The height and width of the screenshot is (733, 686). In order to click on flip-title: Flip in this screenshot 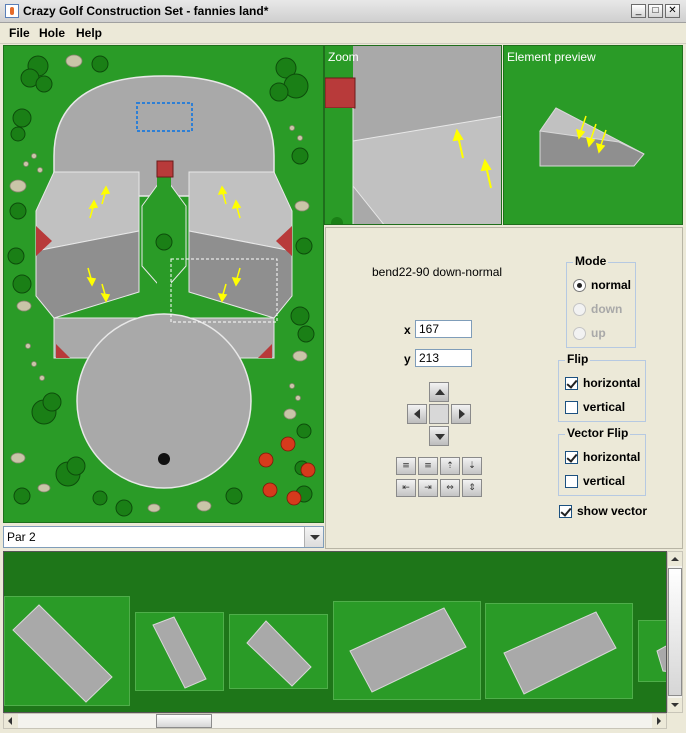, I will do `click(578, 359)`.